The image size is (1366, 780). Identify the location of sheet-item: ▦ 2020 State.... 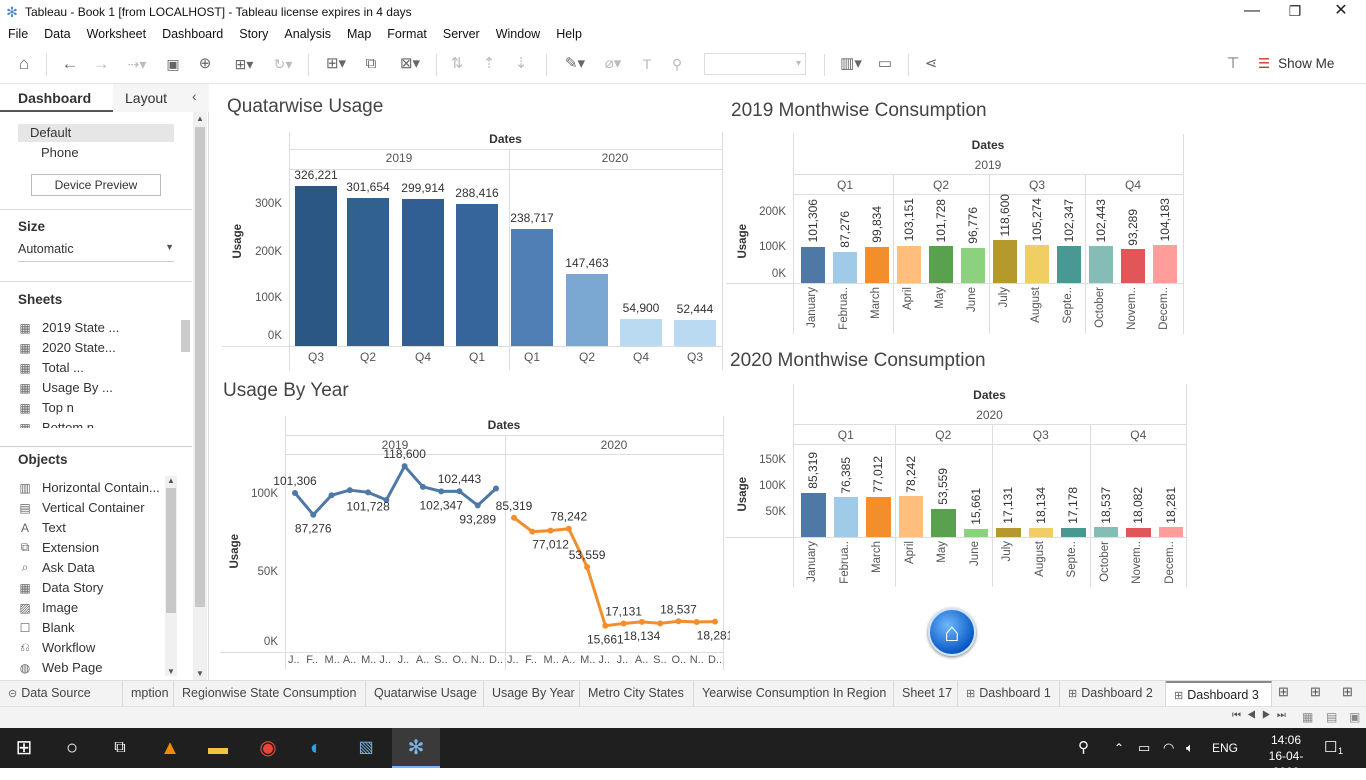
(66, 347).